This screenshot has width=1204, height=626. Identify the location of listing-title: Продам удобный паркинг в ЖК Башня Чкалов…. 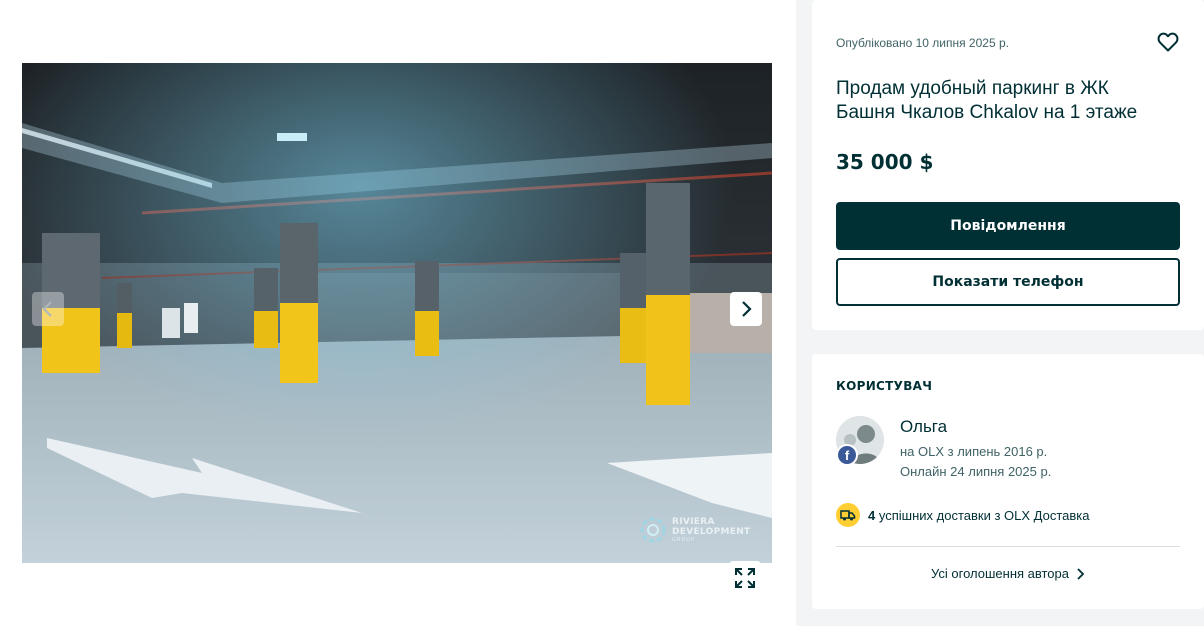
(987, 100).